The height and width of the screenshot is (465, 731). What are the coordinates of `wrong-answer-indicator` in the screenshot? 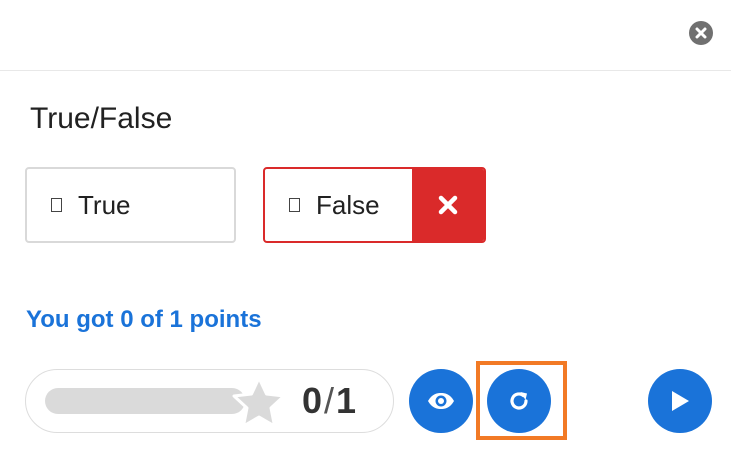 It's located at (448, 205).